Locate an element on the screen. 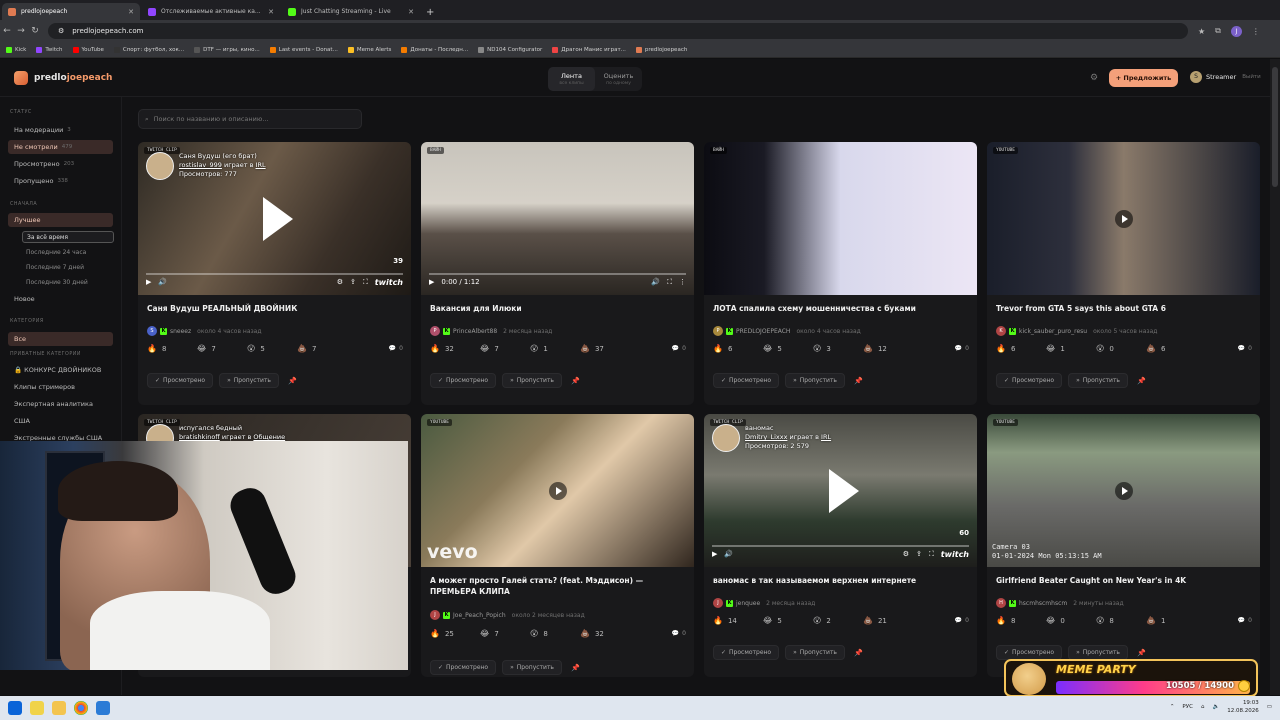  reload-icon: ↻ is located at coordinates (35, 31).